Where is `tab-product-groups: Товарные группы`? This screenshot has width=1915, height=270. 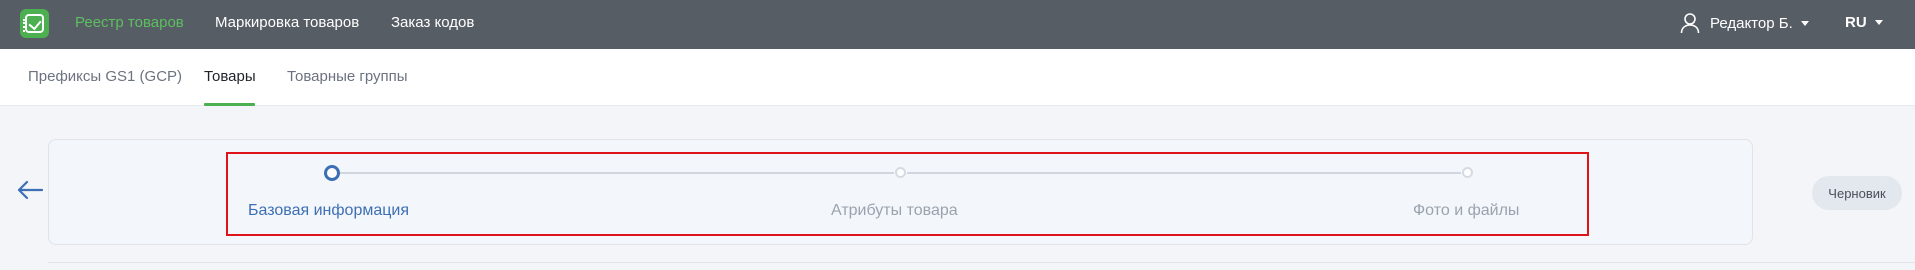
tab-product-groups: Товарные группы is located at coordinates (347, 76).